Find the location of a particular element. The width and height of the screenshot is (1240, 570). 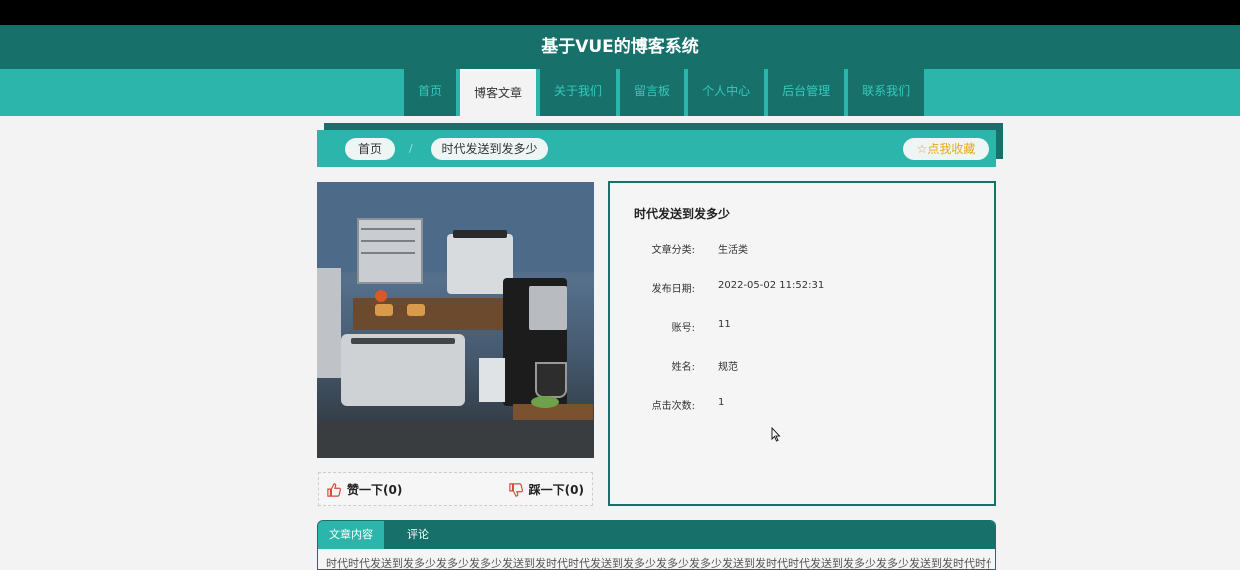

mouse-pointer-icon is located at coordinates (776, 435).